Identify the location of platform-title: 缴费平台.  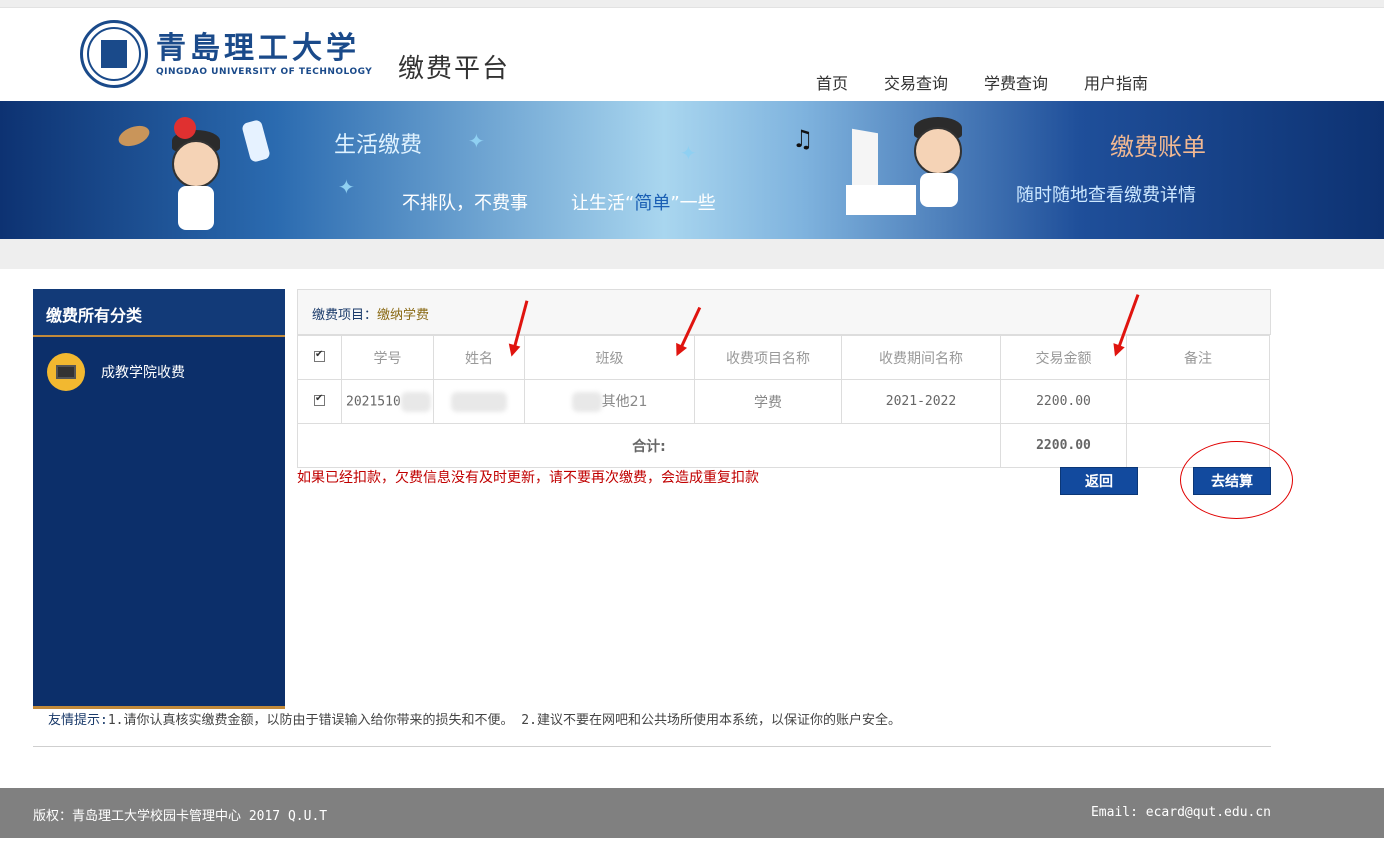
(454, 69).